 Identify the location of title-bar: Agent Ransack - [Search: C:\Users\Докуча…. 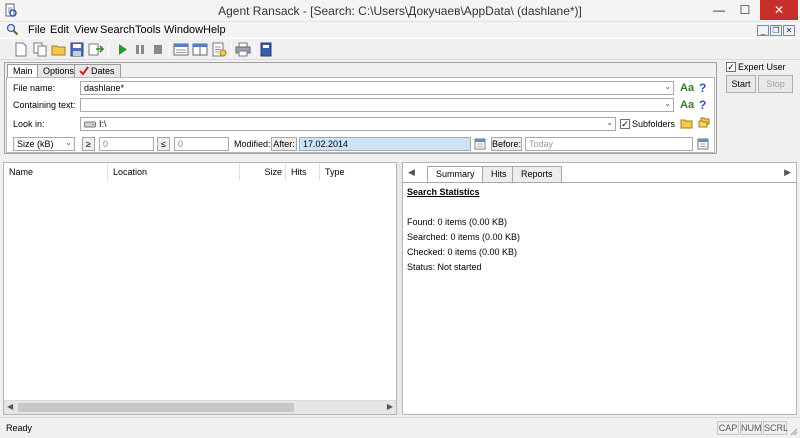
(400, 11).